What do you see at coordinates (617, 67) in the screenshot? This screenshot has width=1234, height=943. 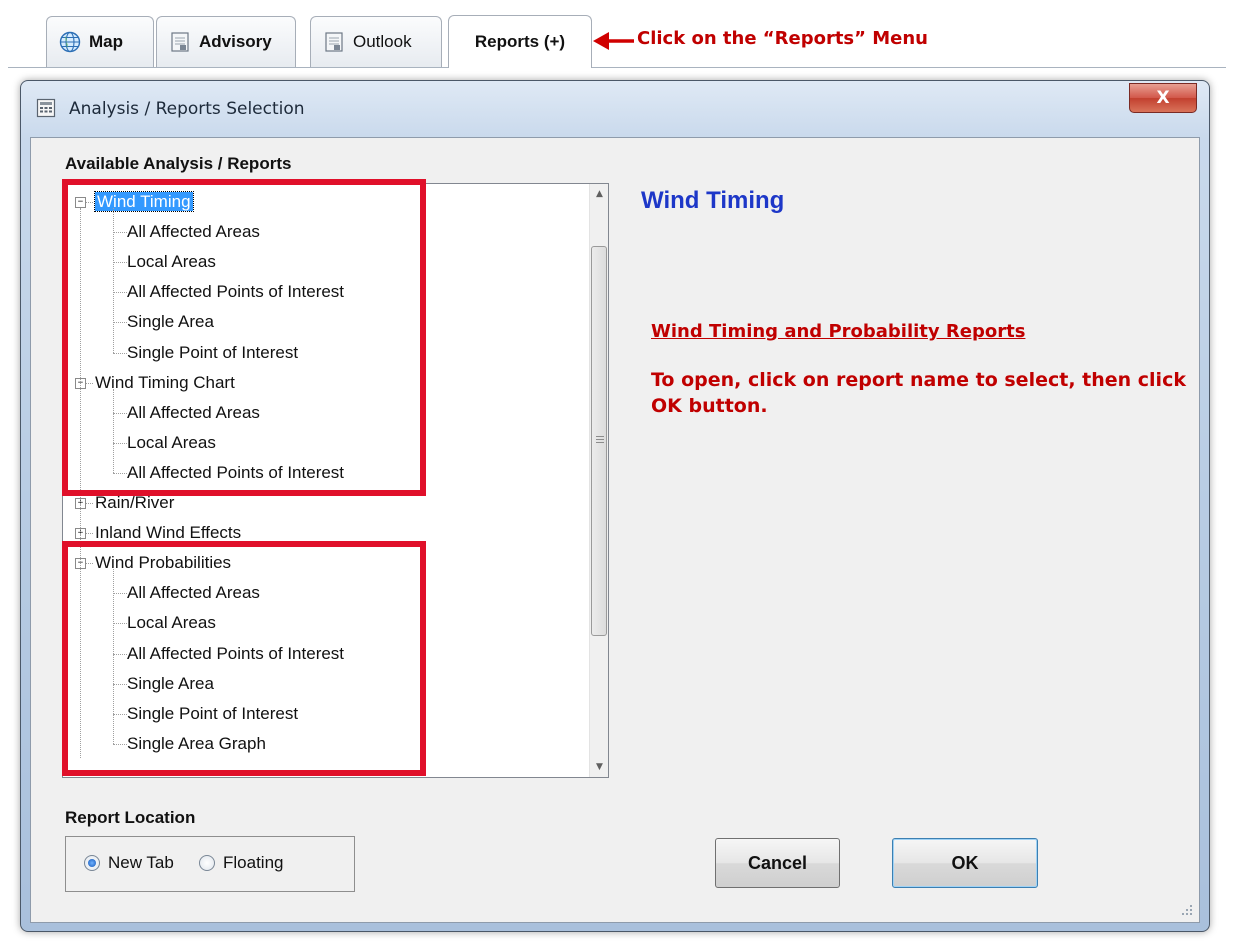 I see `tab-strip-divider` at bounding box center [617, 67].